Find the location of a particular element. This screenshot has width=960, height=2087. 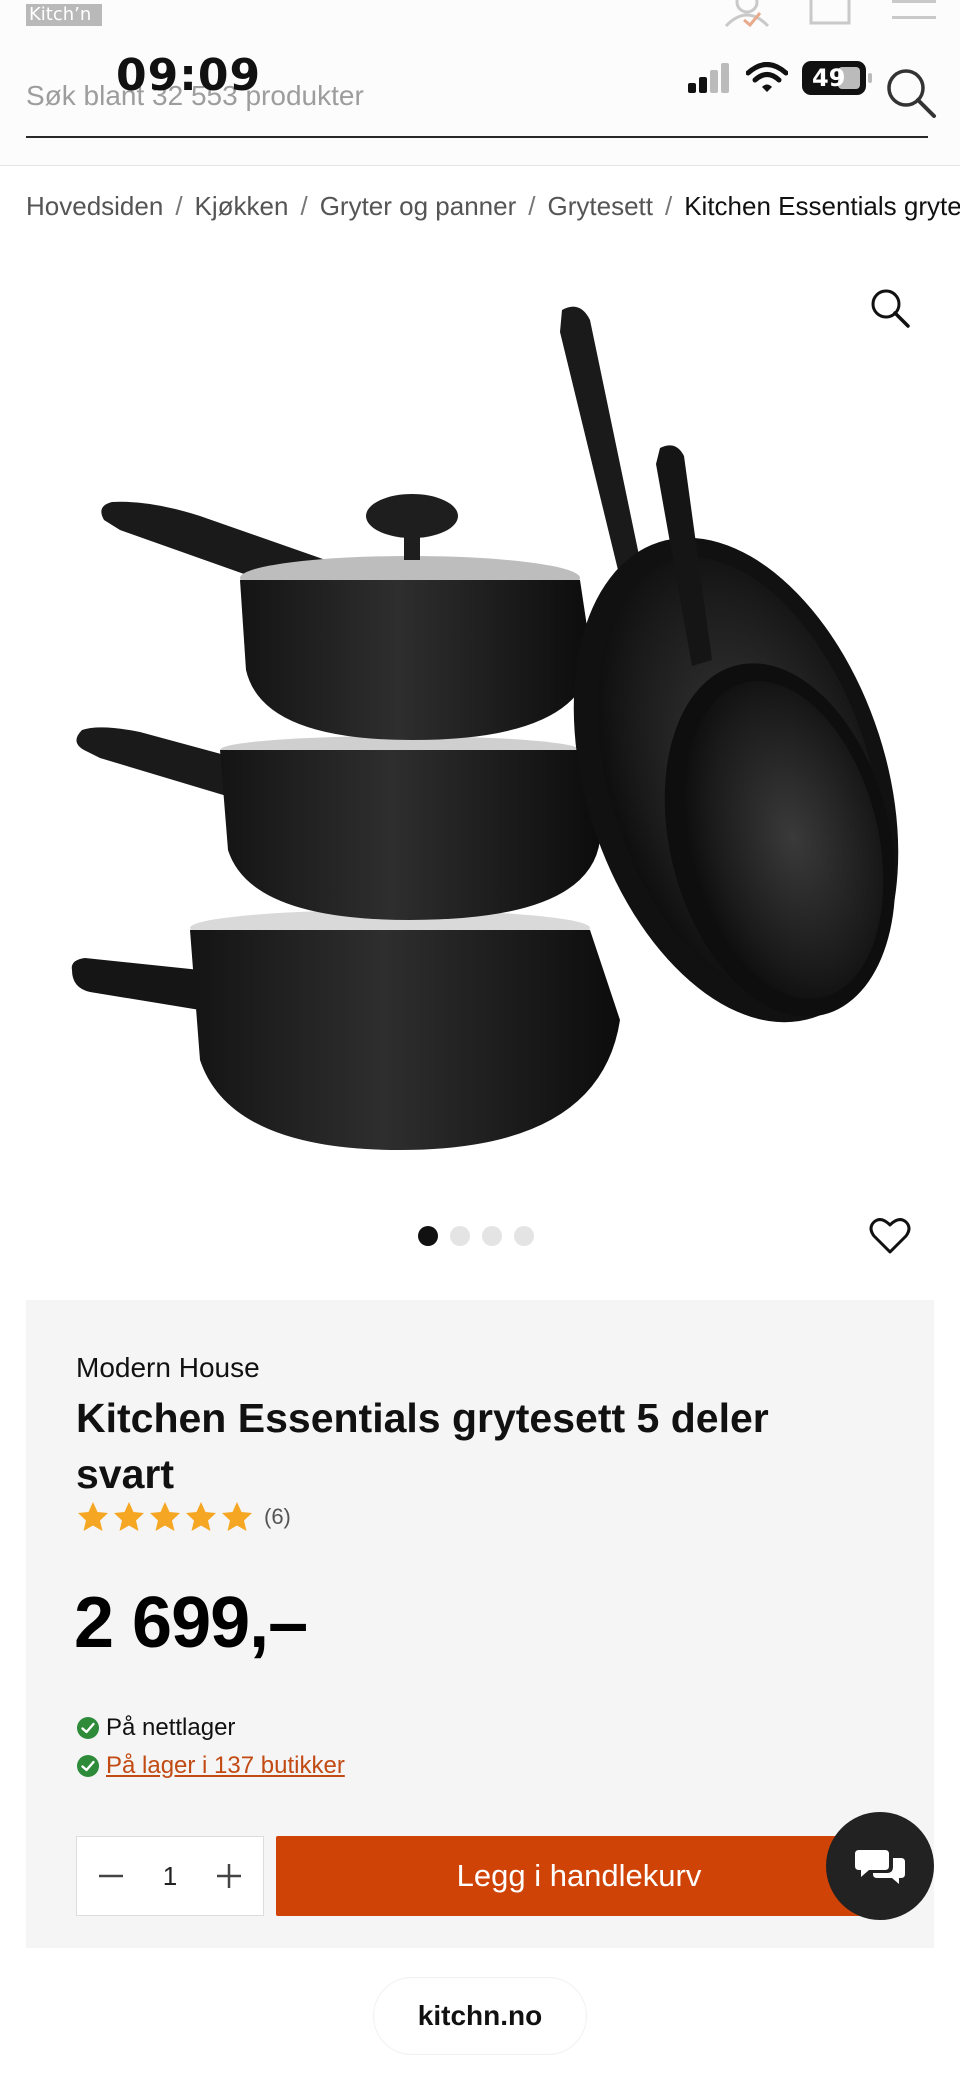

status-time: 09:09 is located at coordinates (189, 75).